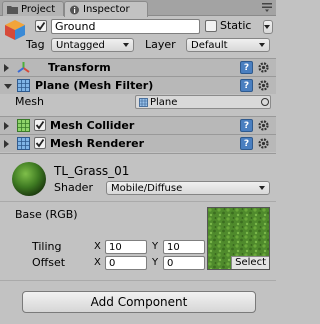 The width and height of the screenshot is (320, 324). Describe the element at coordinates (97, 246) in the screenshot. I see `tiling-x-axis-label: X` at that location.